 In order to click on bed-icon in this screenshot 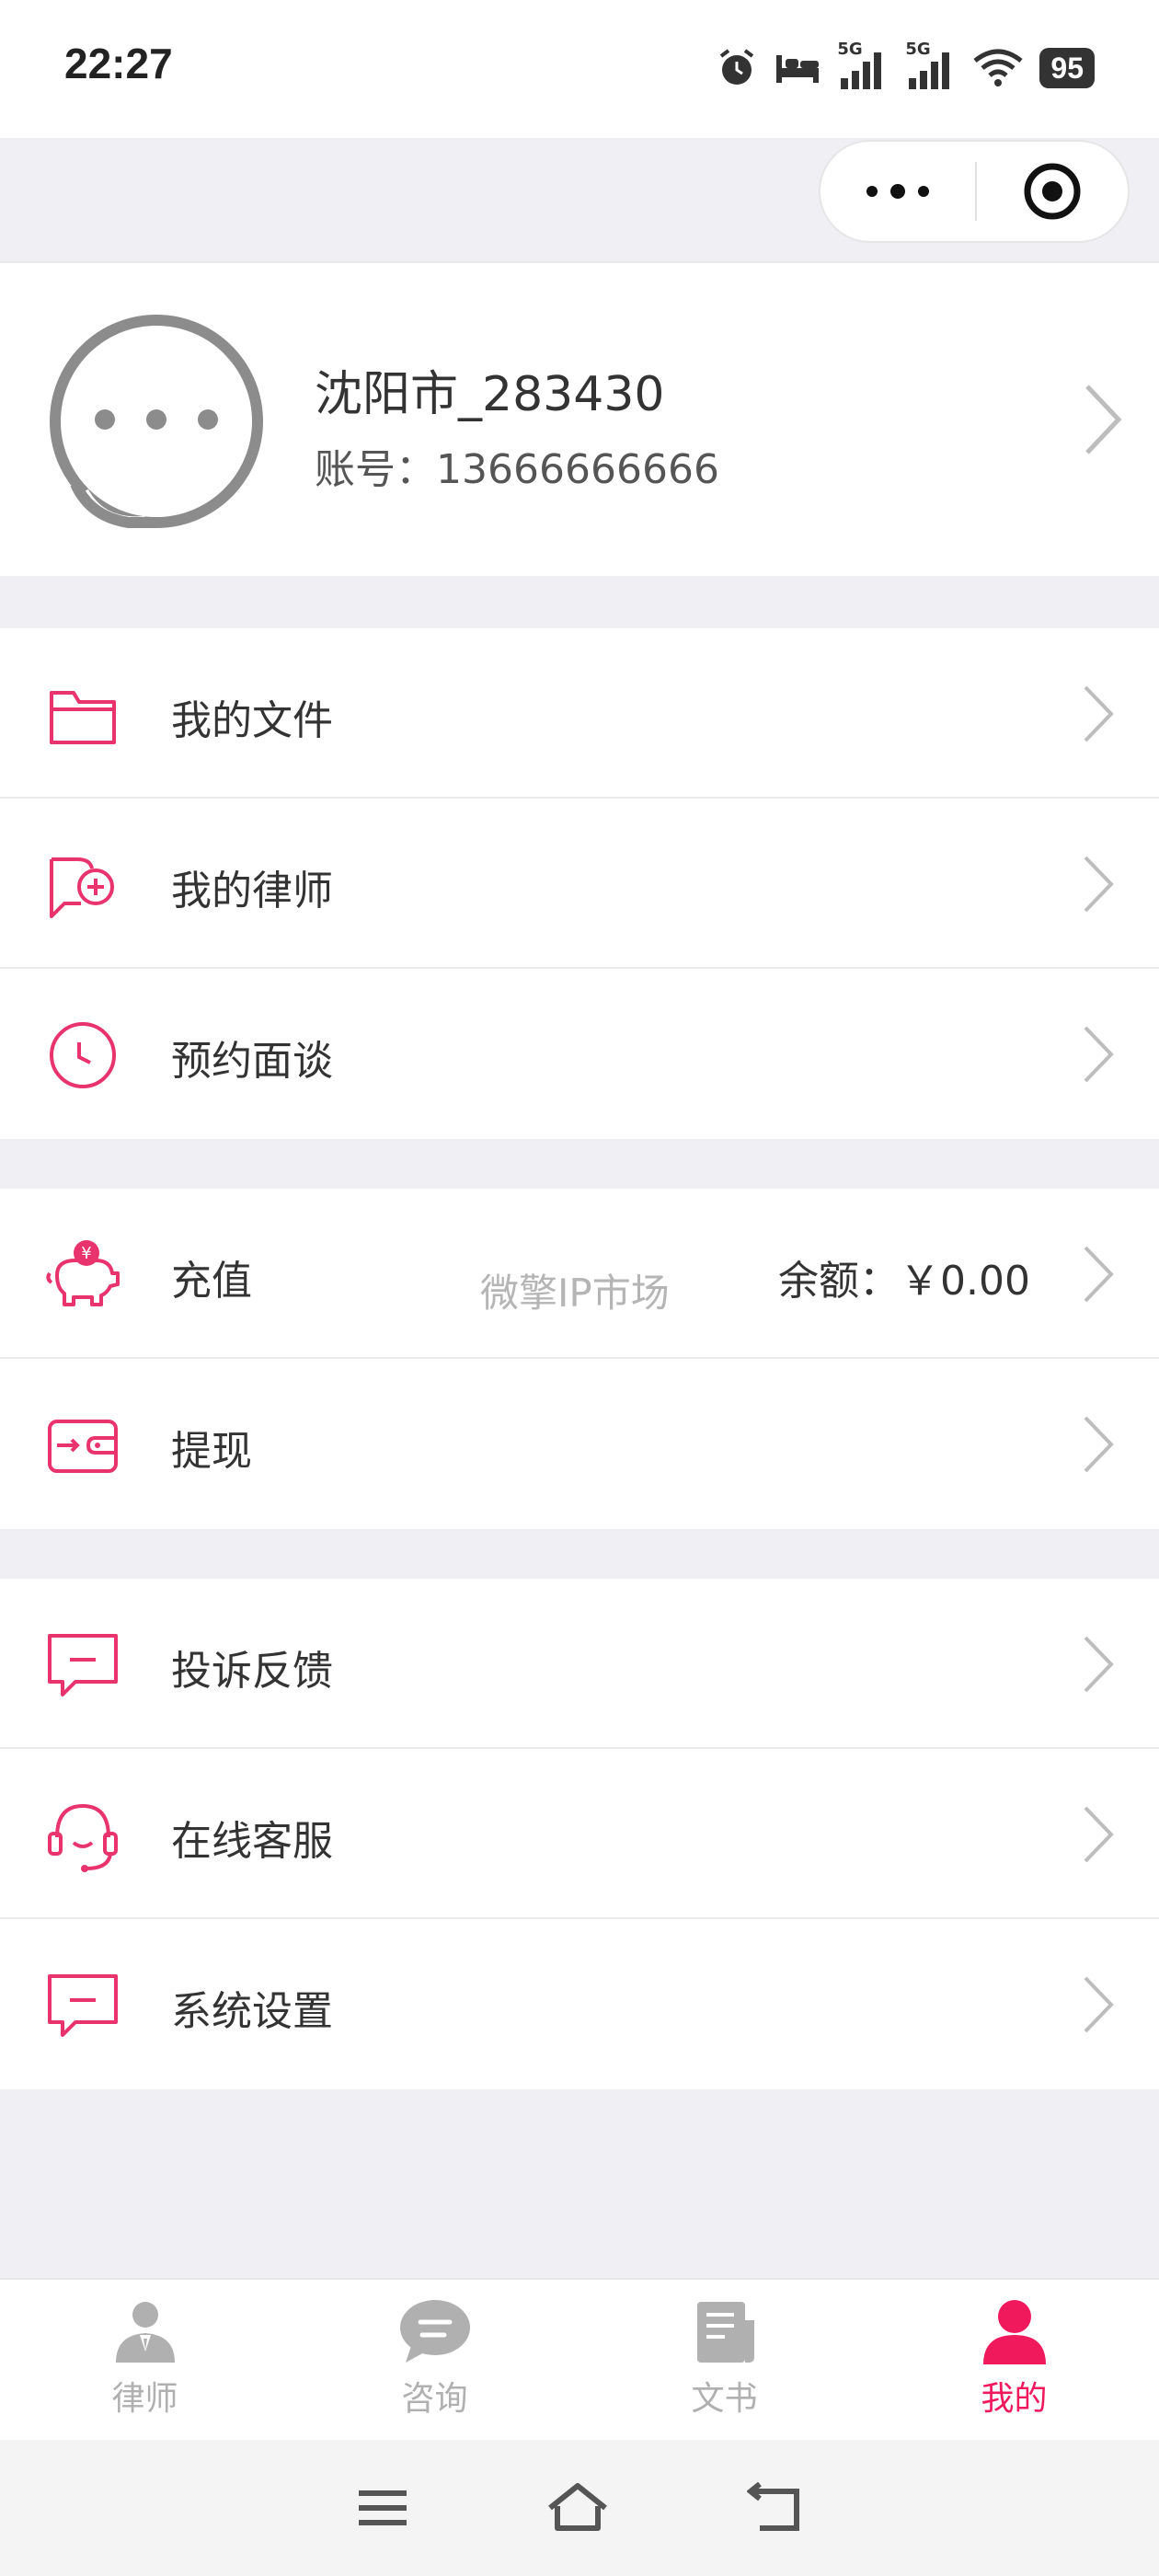, I will do `click(798, 69)`.